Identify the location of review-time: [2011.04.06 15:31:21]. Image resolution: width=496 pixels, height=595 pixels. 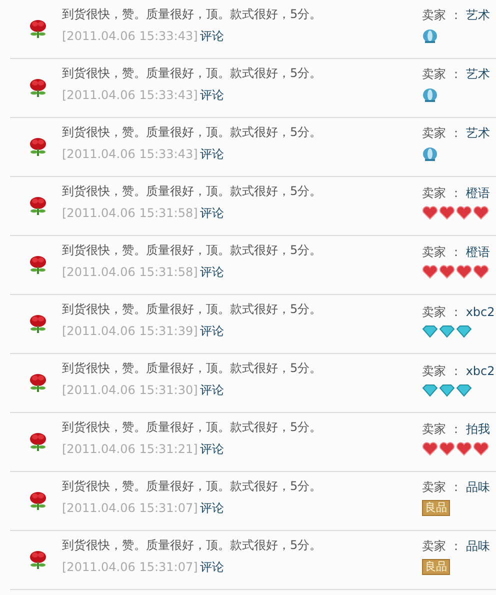
(130, 449).